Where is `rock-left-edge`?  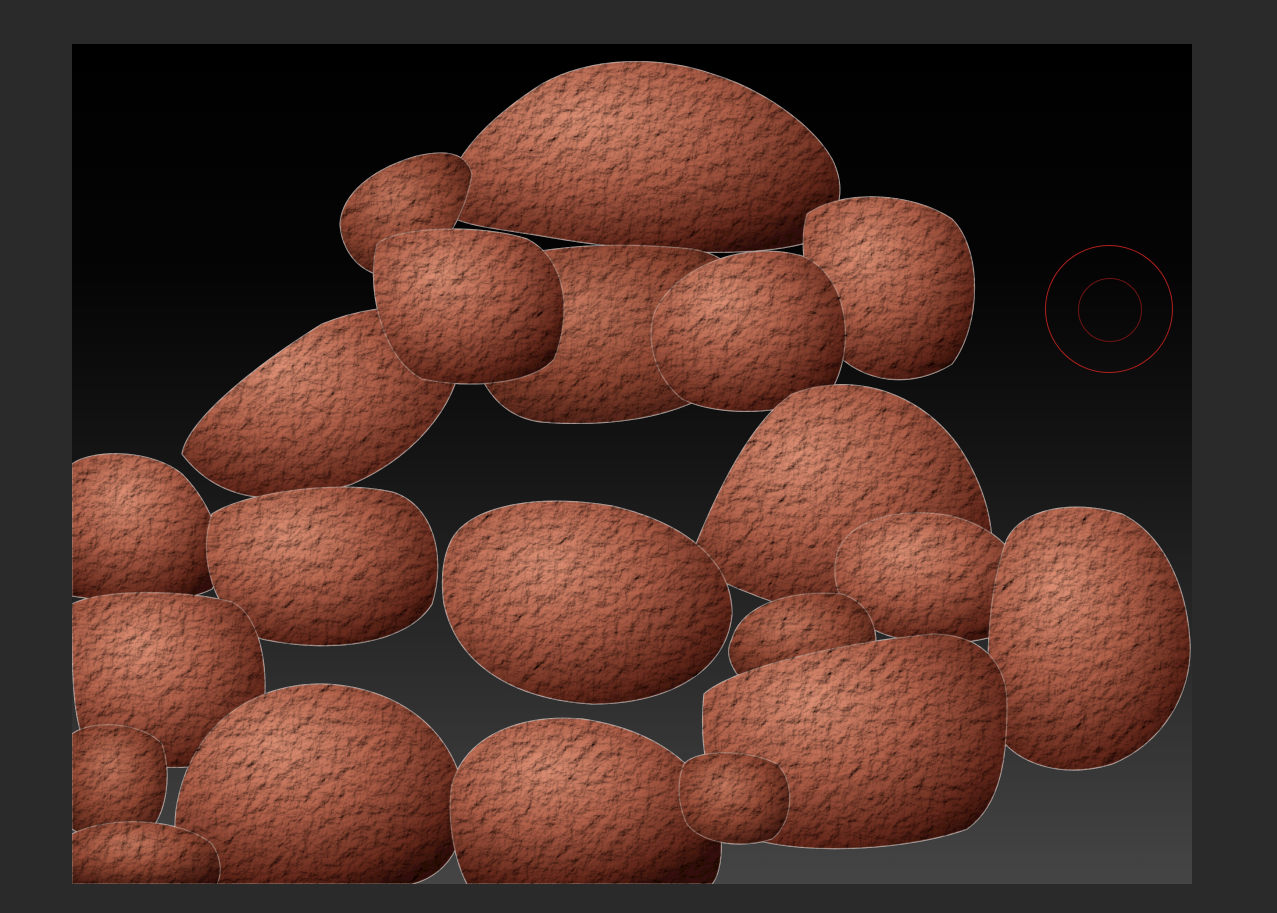
rock-left-edge is located at coordinates (146, 527).